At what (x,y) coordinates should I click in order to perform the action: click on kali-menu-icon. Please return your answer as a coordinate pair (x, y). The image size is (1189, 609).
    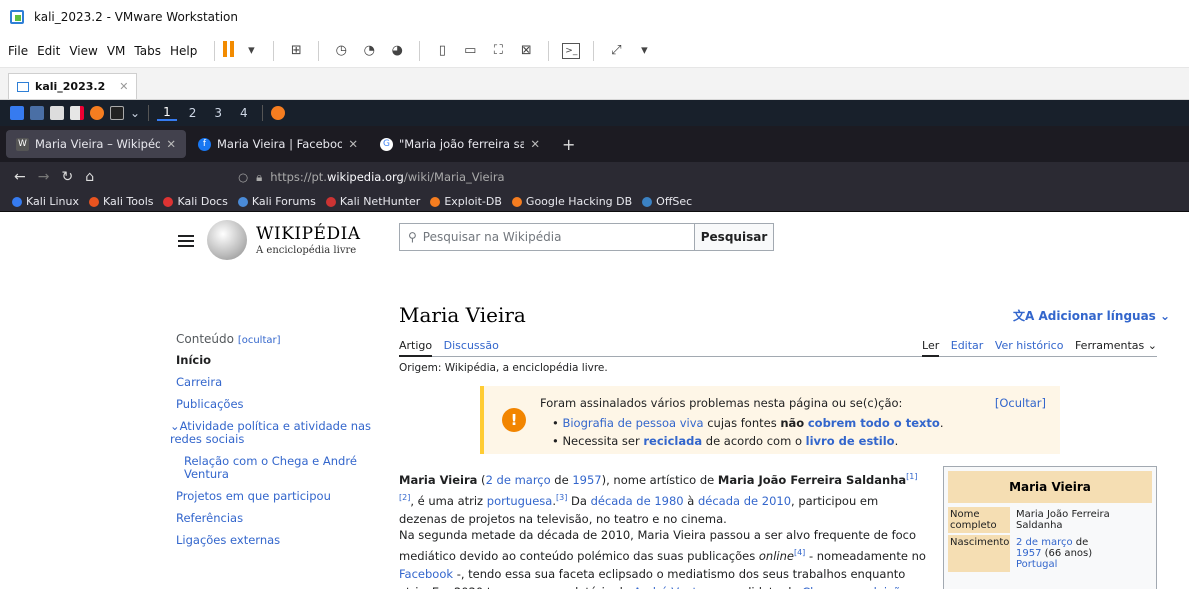
    Looking at the image, I should click on (17, 113).